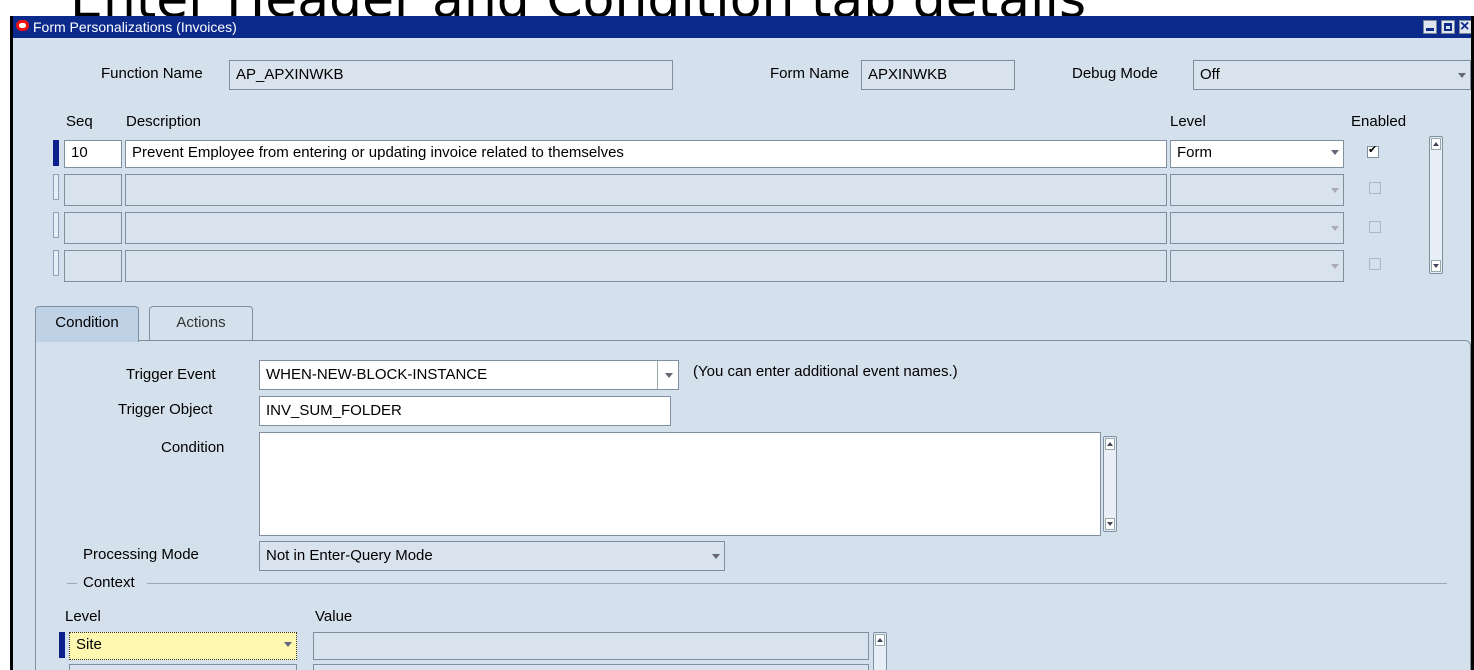  I want to click on debug-mode-label: Debug Mode, so click(1115, 73).